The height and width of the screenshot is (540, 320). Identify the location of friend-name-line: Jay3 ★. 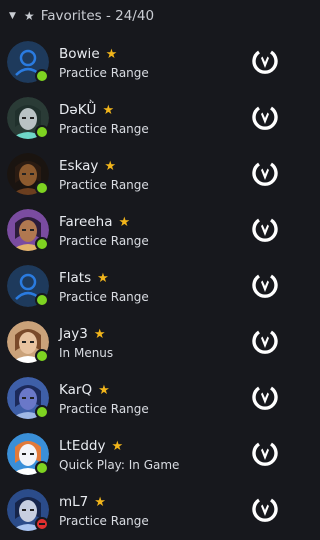
(82, 334).